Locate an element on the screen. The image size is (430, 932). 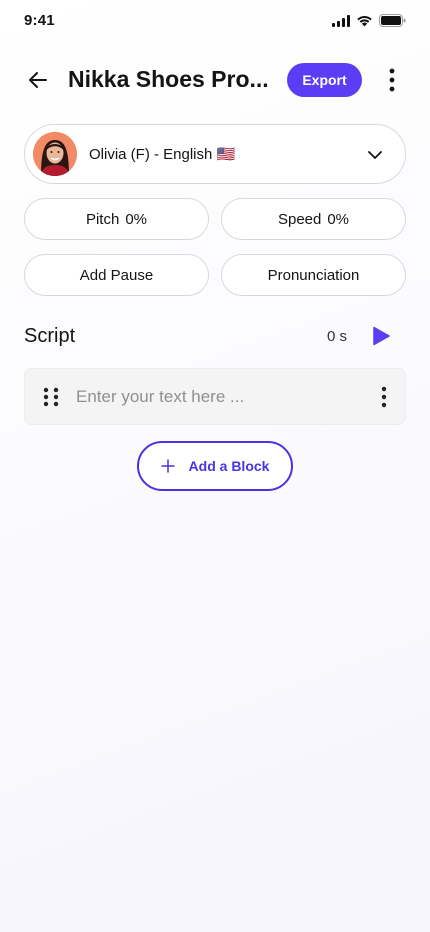
script-text-input is located at coordinates (221, 397).